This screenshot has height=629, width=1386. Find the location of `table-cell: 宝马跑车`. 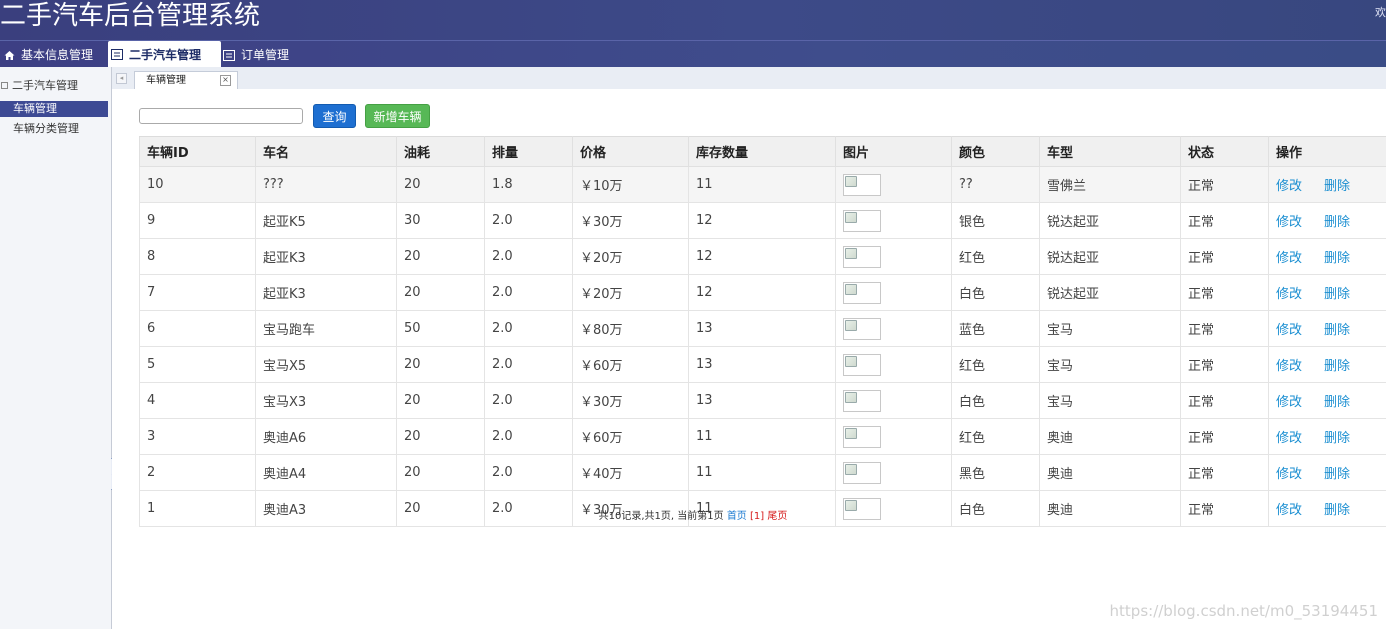

table-cell: 宝马跑车 is located at coordinates (326, 328).